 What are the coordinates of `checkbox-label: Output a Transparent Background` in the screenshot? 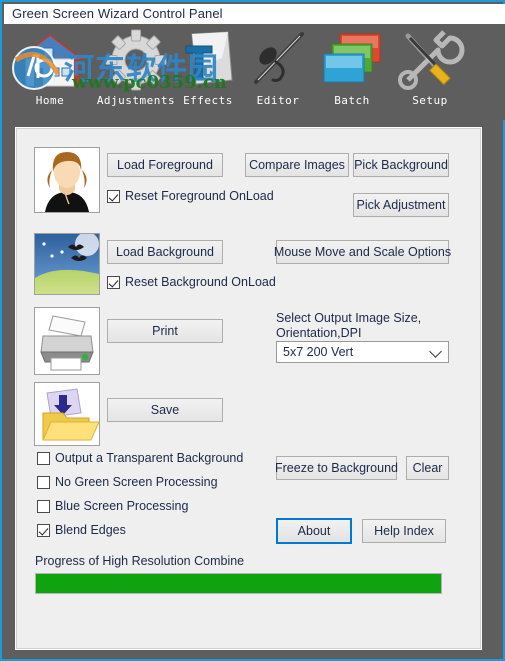 It's located at (149, 458).